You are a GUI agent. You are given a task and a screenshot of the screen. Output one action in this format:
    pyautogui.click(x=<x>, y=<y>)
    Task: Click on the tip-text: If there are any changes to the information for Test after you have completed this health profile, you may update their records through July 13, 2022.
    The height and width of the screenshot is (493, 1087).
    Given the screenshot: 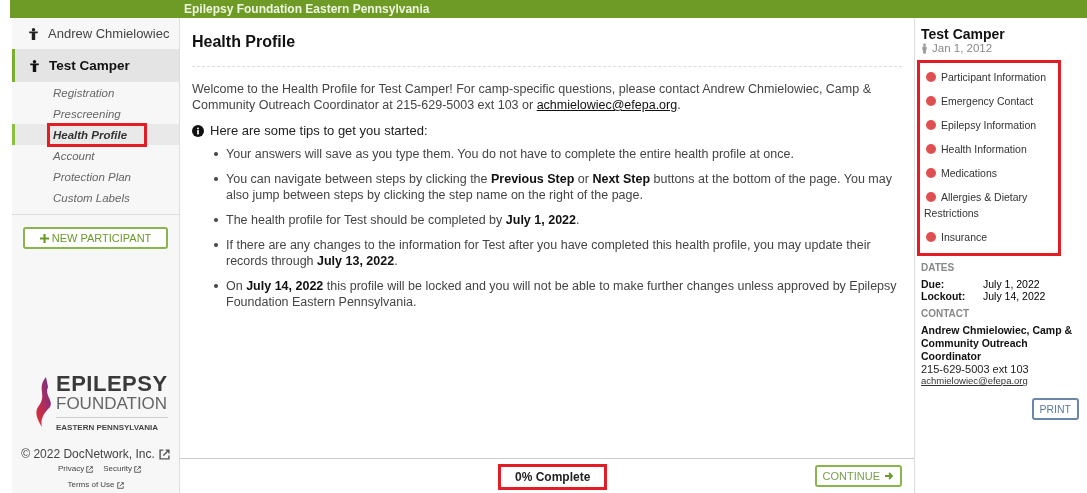 What is the action you would take?
    pyautogui.click(x=549, y=253)
    